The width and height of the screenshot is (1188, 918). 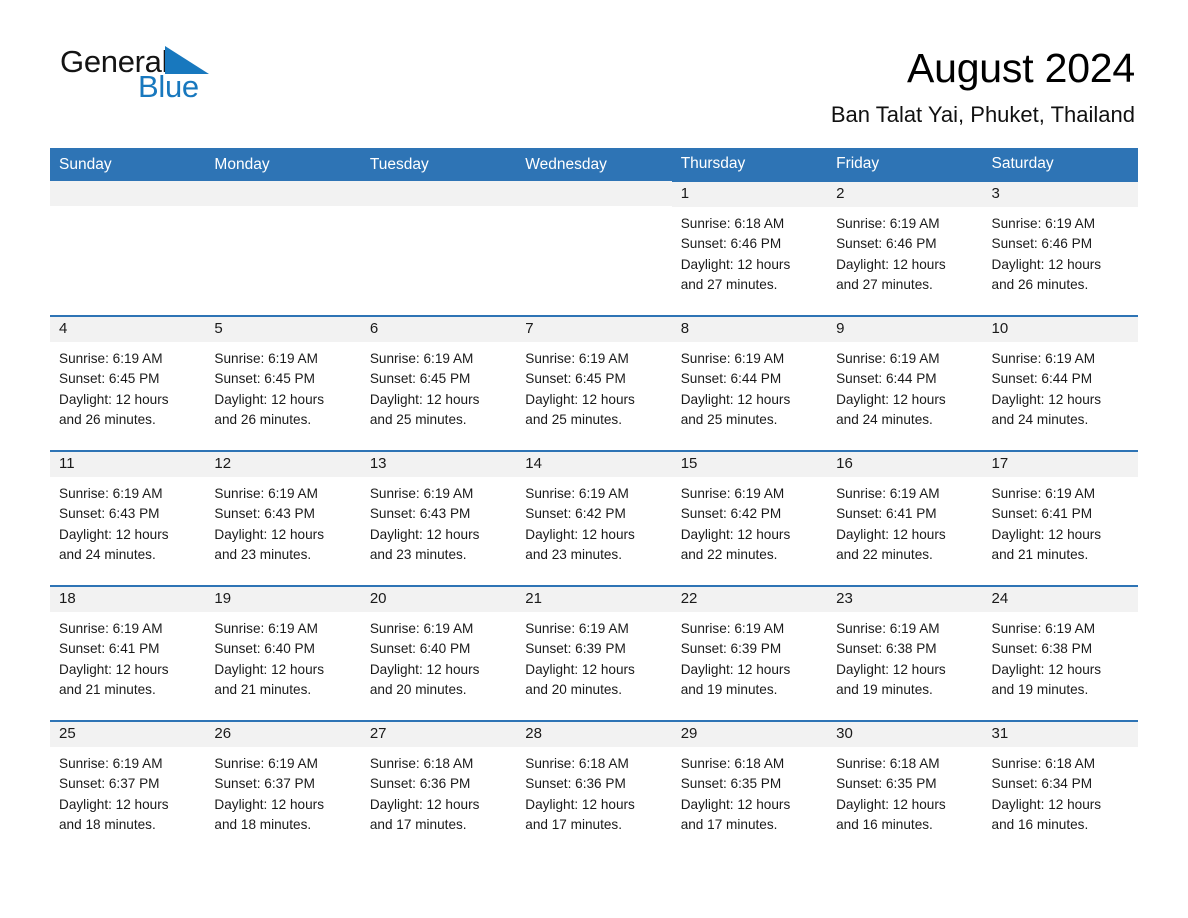 What do you see at coordinates (145, 74) in the screenshot?
I see `brand-logo: General Blue` at bounding box center [145, 74].